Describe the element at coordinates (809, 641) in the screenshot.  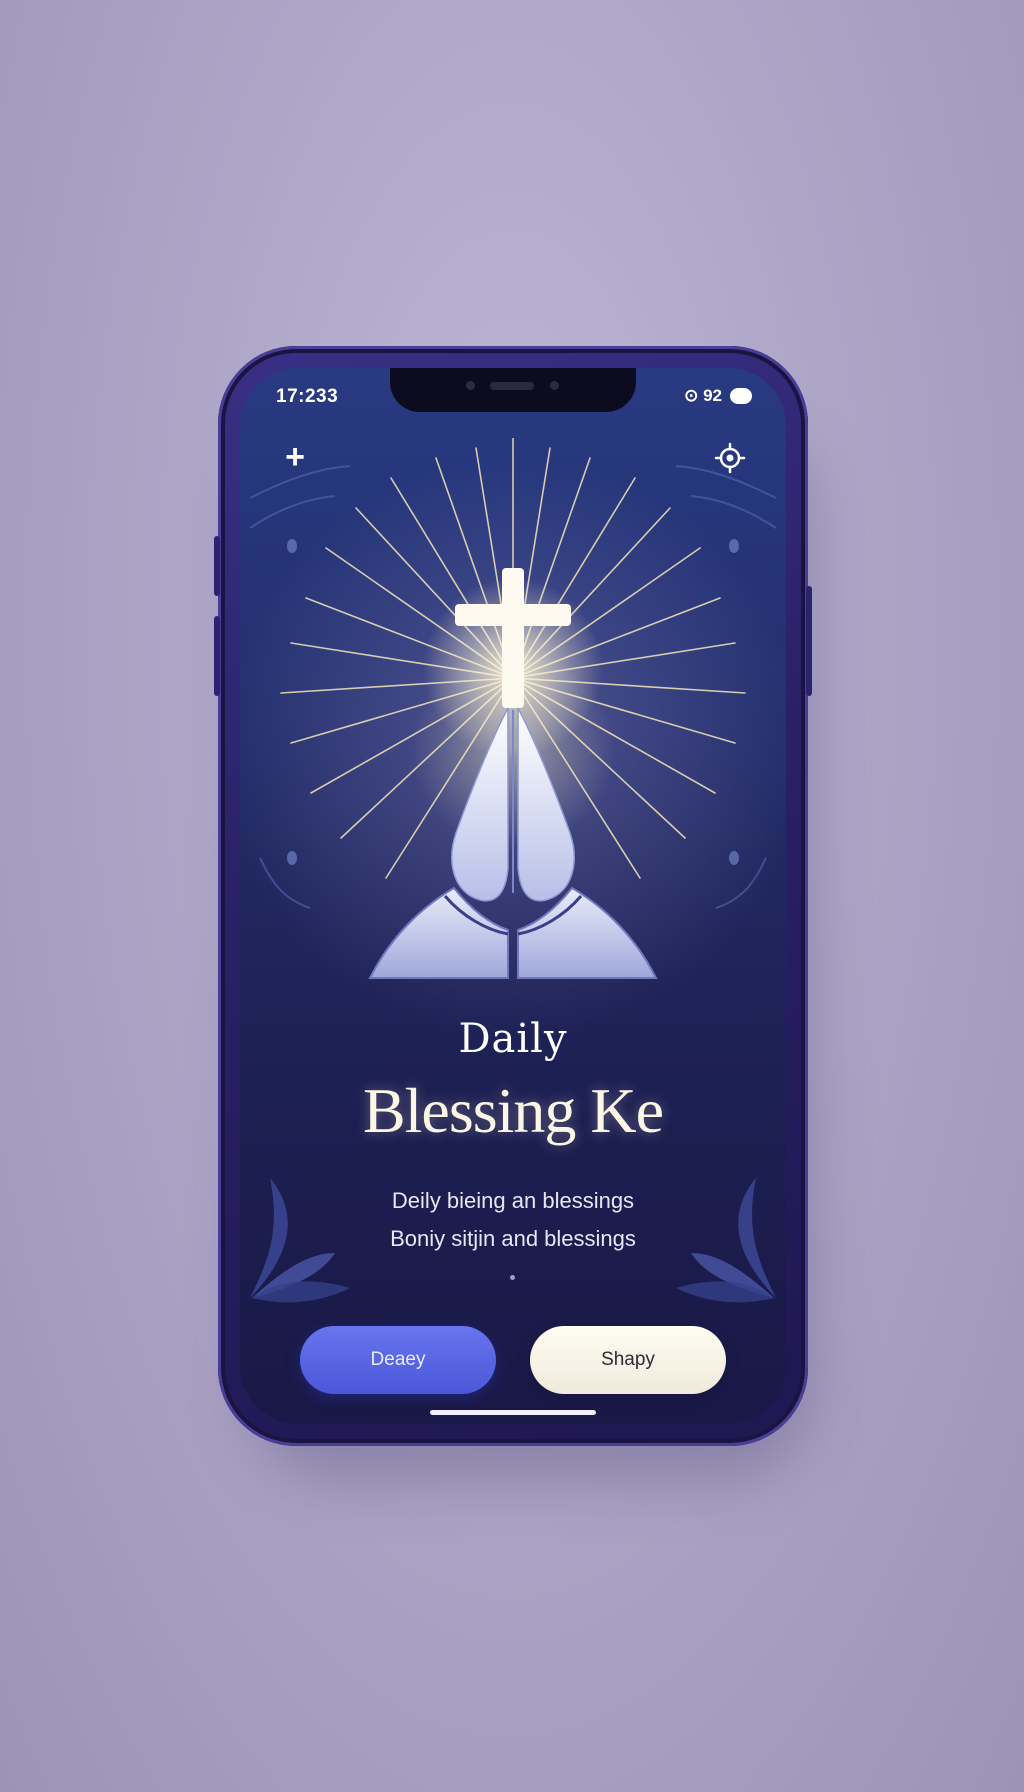
I see `power-button` at that location.